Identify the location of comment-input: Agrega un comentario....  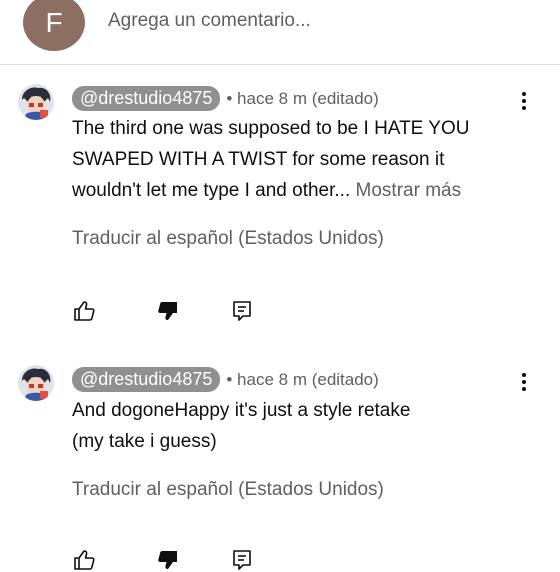
(209, 21).